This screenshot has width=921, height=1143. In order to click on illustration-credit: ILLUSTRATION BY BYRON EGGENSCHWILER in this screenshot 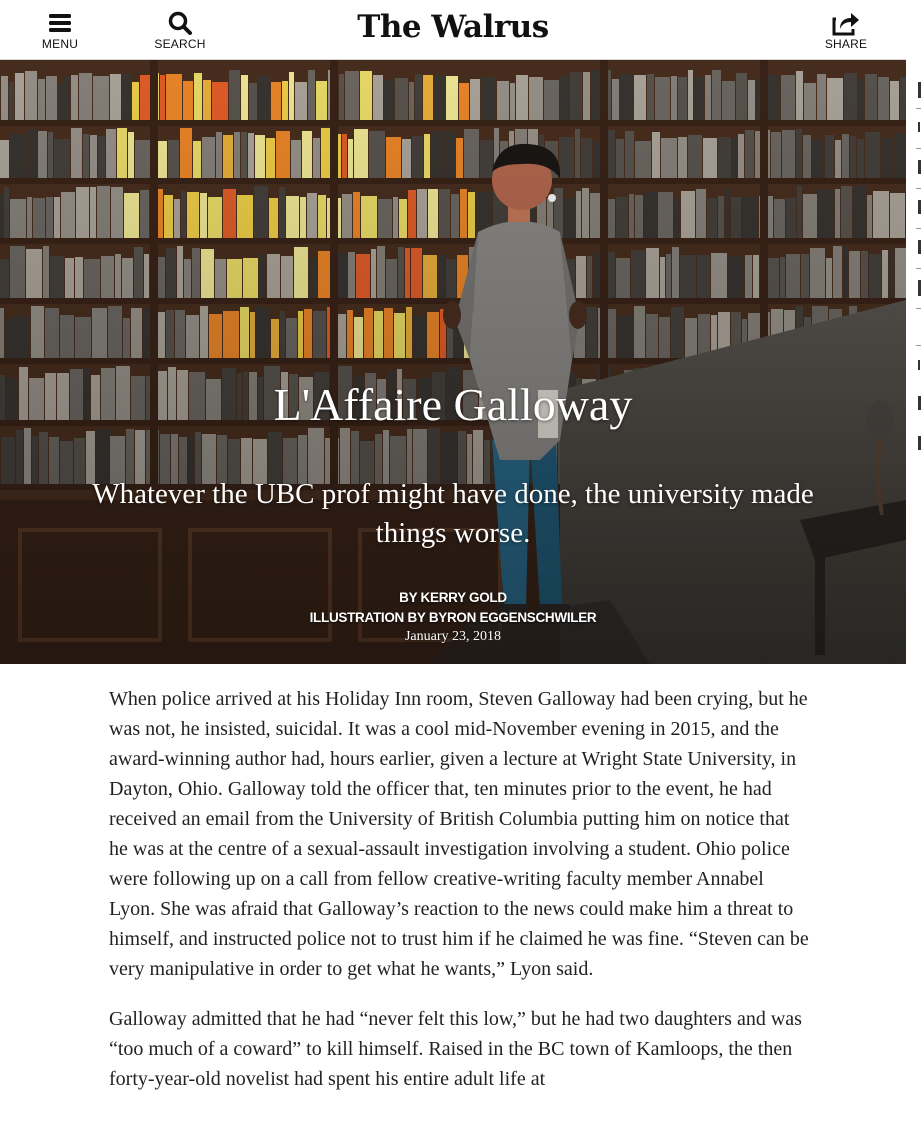, I will do `click(453, 618)`.